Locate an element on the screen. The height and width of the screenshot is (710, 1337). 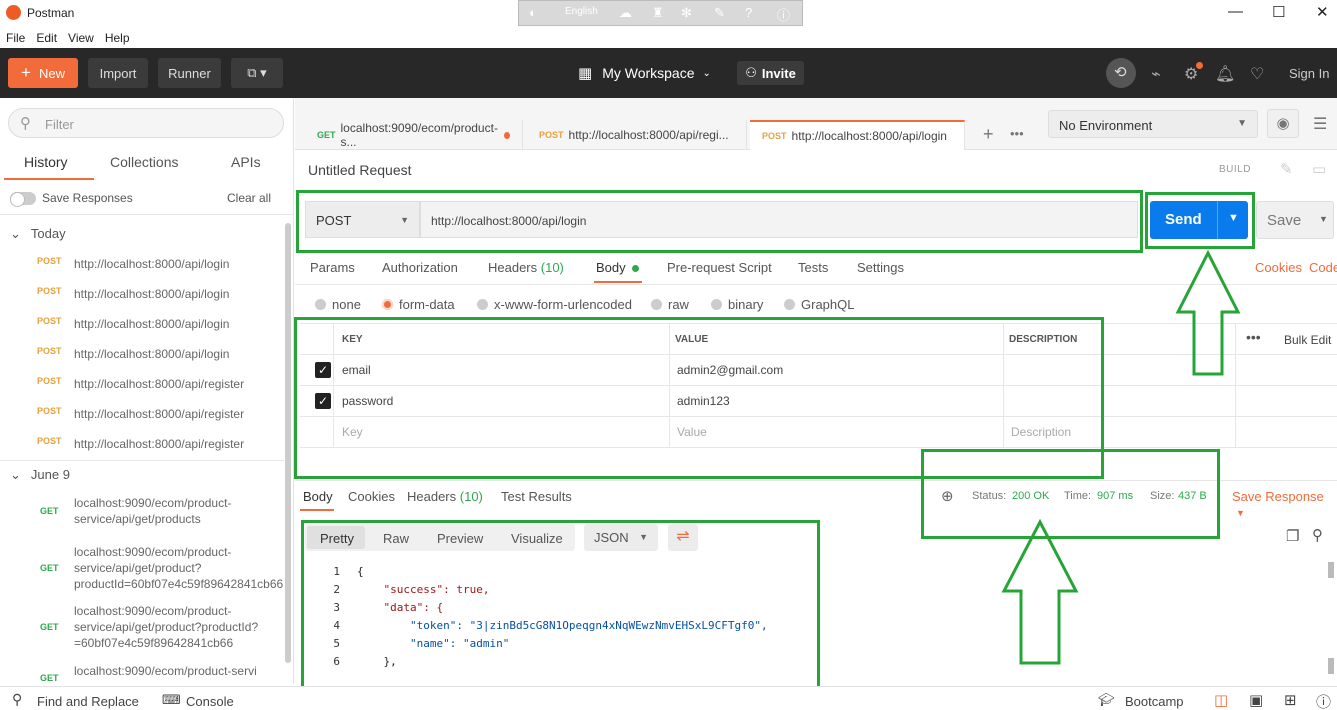
save-button: Save ▼ is located at coordinates (1295, 220).